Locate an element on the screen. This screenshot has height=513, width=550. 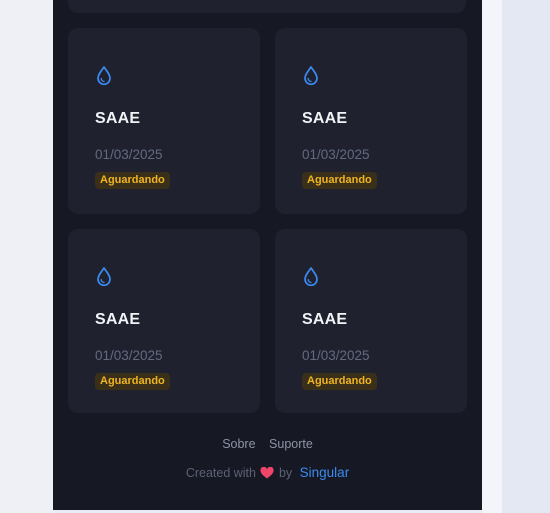
brand-link: Singular is located at coordinates (325, 472).